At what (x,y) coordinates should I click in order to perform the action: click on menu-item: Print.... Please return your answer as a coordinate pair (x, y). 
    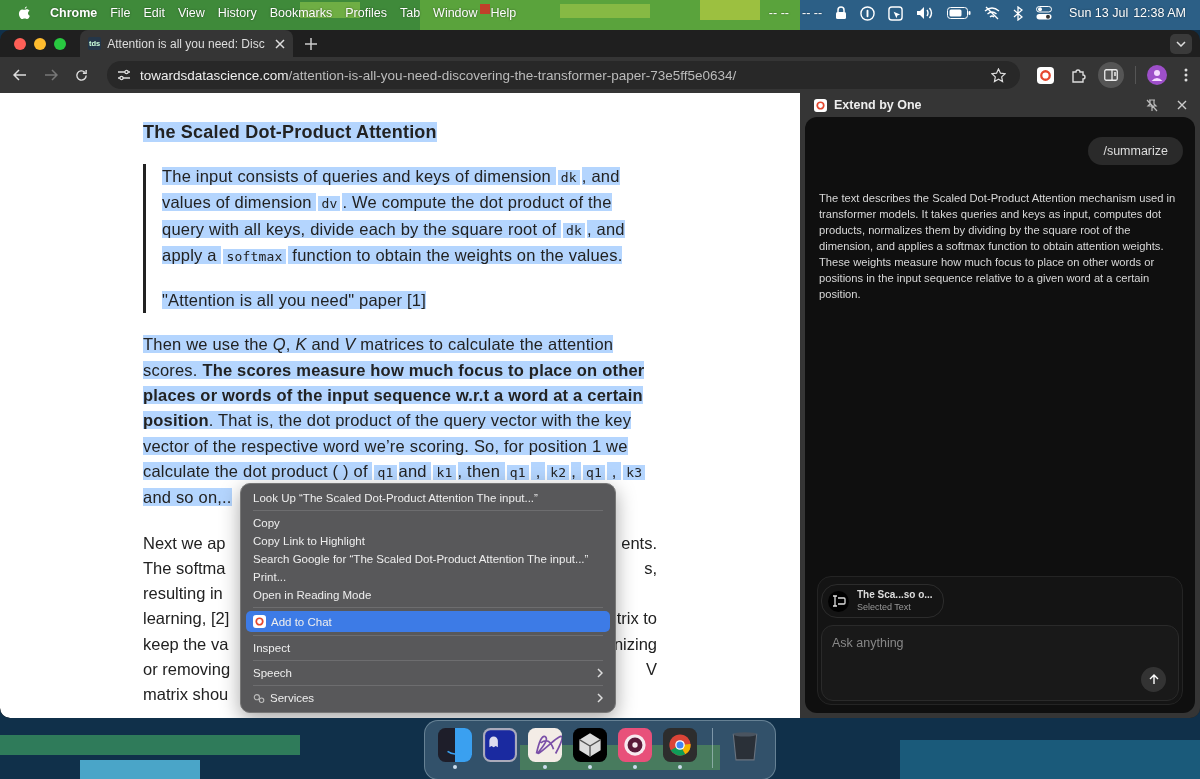
    Looking at the image, I should click on (428, 577).